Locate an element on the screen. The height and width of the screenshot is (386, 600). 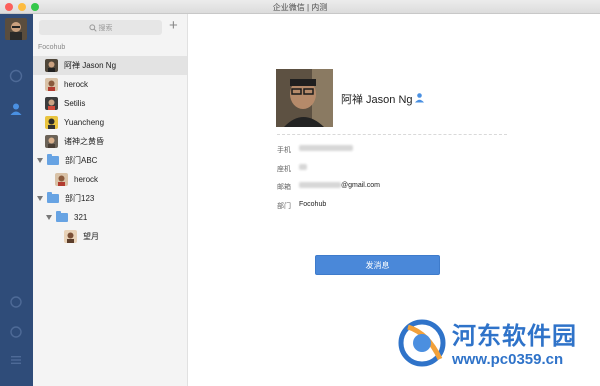
search-icon is located at coordinates (92, 27).